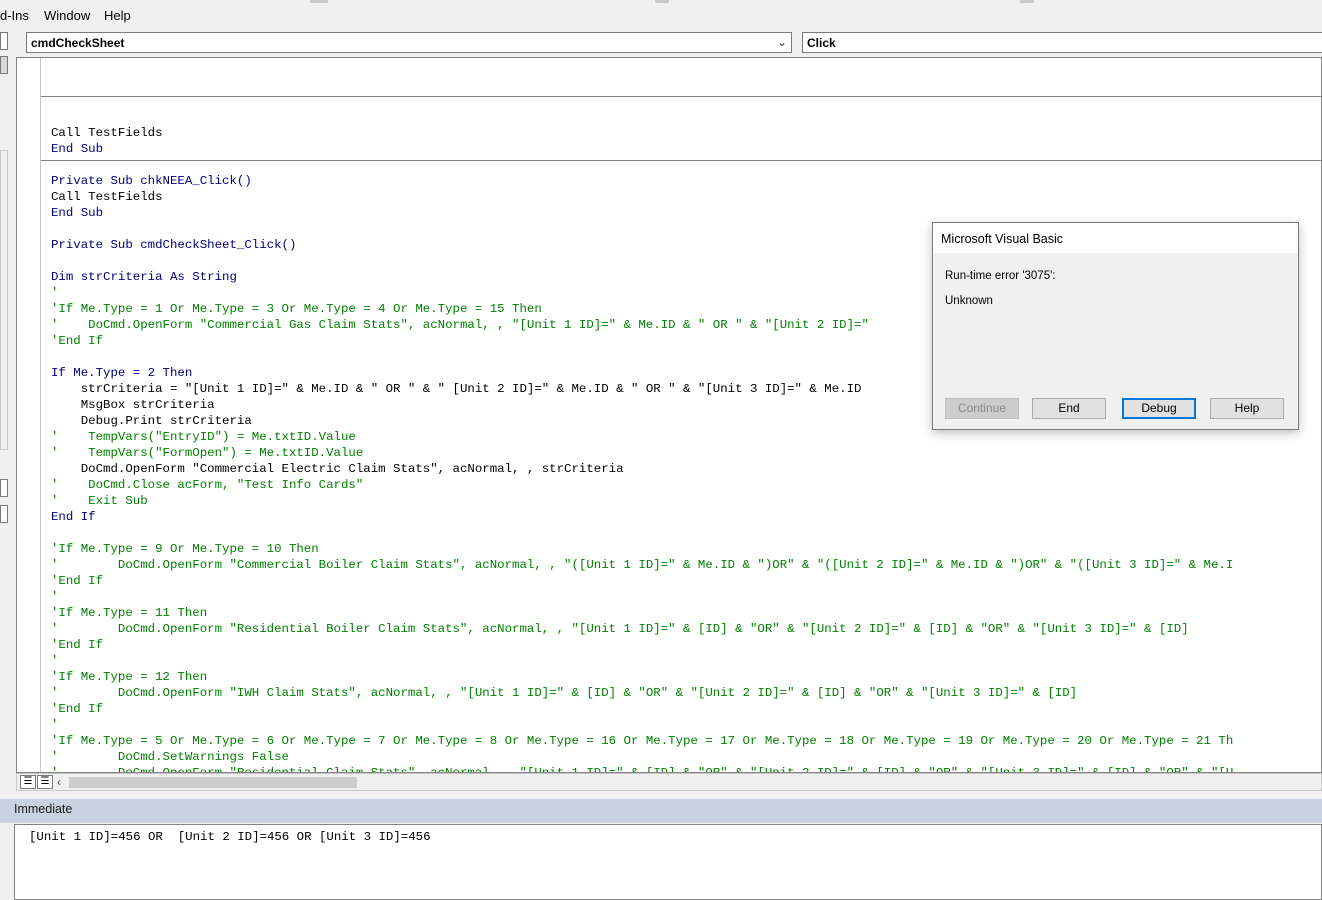 Image resolution: width=1322 pixels, height=900 pixels. Describe the element at coordinates (117, 15) in the screenshot. I see `menu-help: Help` at that location.